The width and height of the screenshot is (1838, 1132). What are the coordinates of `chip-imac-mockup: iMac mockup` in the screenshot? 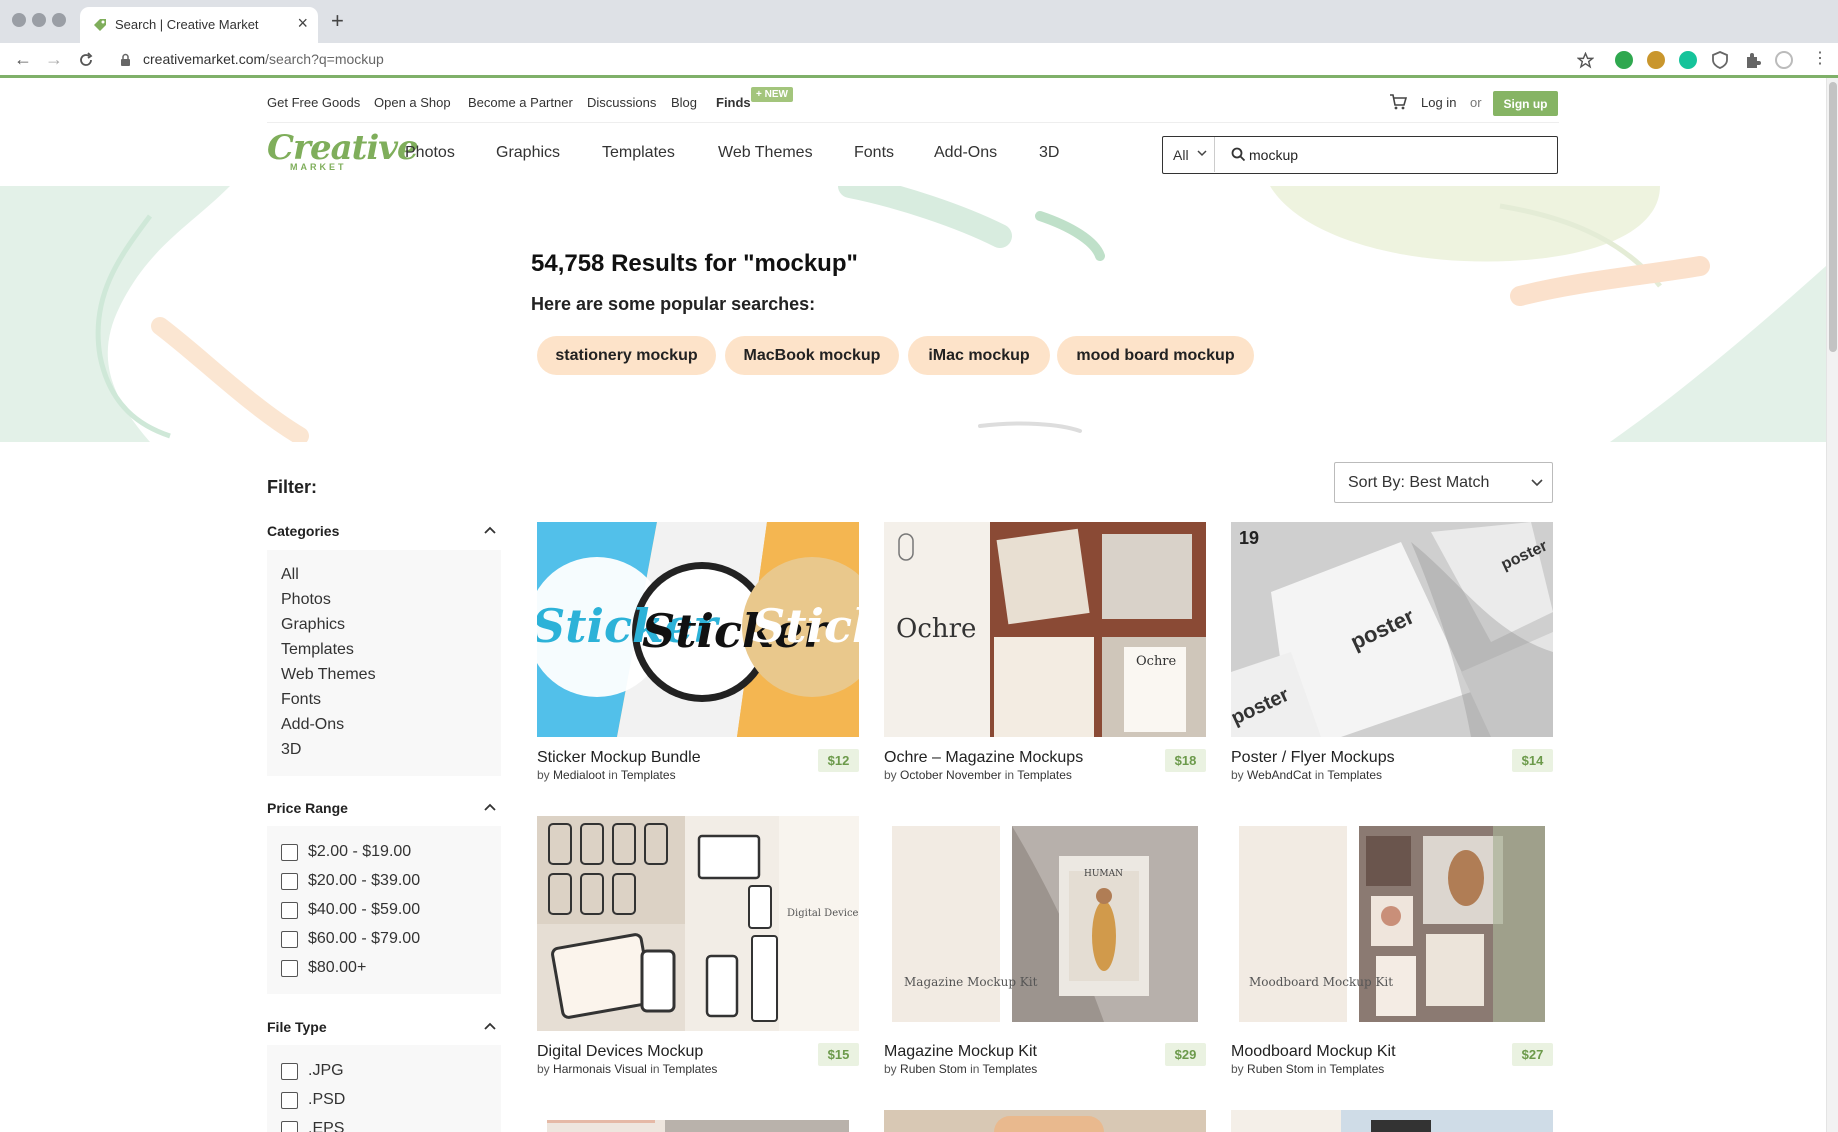 It's located at (979, 355).